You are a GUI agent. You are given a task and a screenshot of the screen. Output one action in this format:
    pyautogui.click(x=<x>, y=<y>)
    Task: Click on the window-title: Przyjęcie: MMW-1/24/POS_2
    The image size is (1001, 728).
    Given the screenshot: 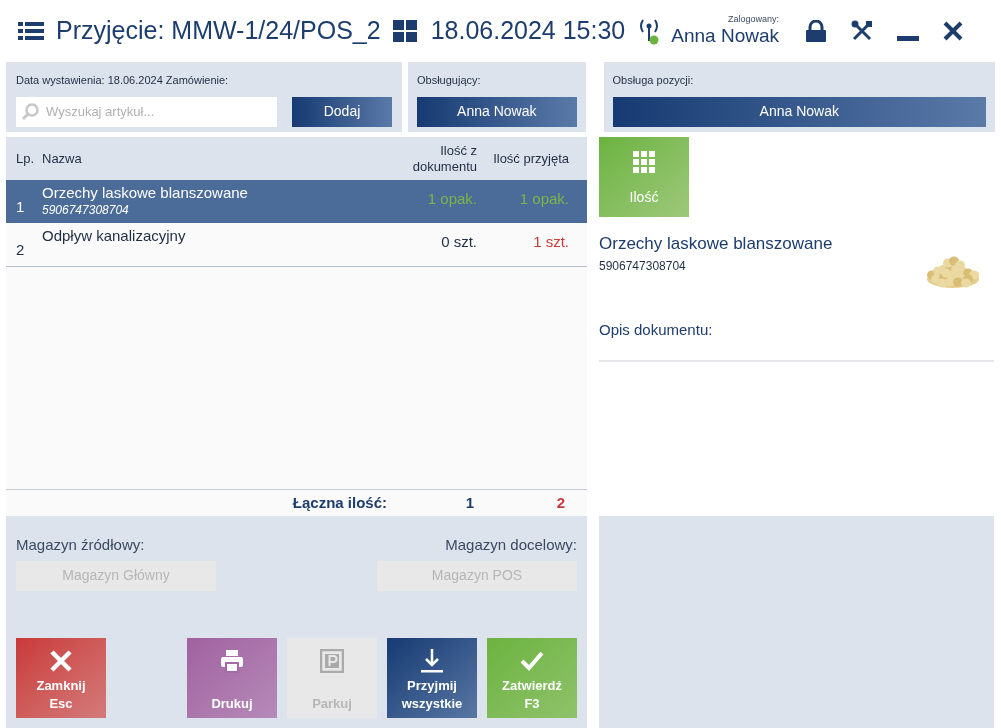 What is the action you would take?
    pyautogui.click(x=218, y=31)
    